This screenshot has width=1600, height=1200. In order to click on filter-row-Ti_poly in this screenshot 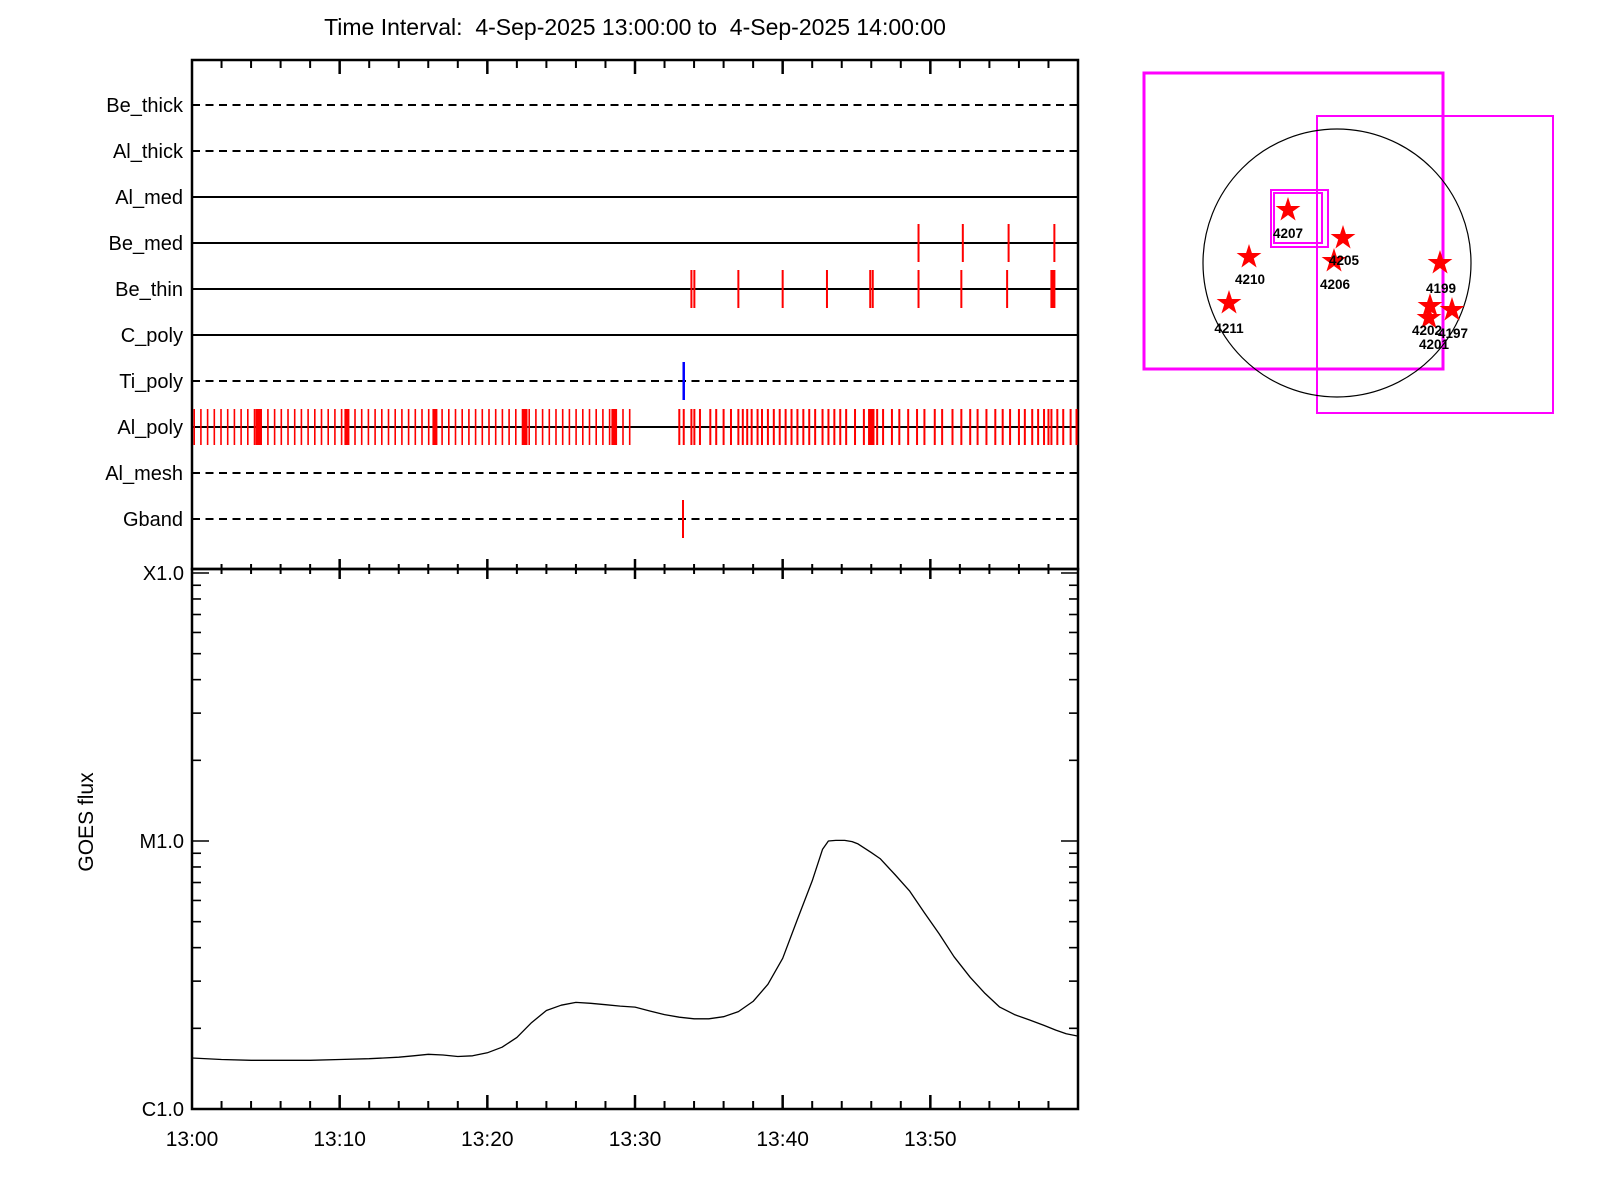, I will do `click(635, 381)`.